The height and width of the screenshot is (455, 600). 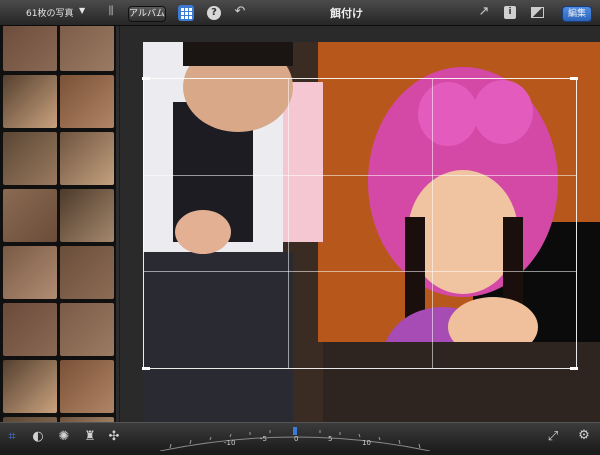 I want to click on dropdown-chevron-icon: ▼, so click(x=82, y=10).